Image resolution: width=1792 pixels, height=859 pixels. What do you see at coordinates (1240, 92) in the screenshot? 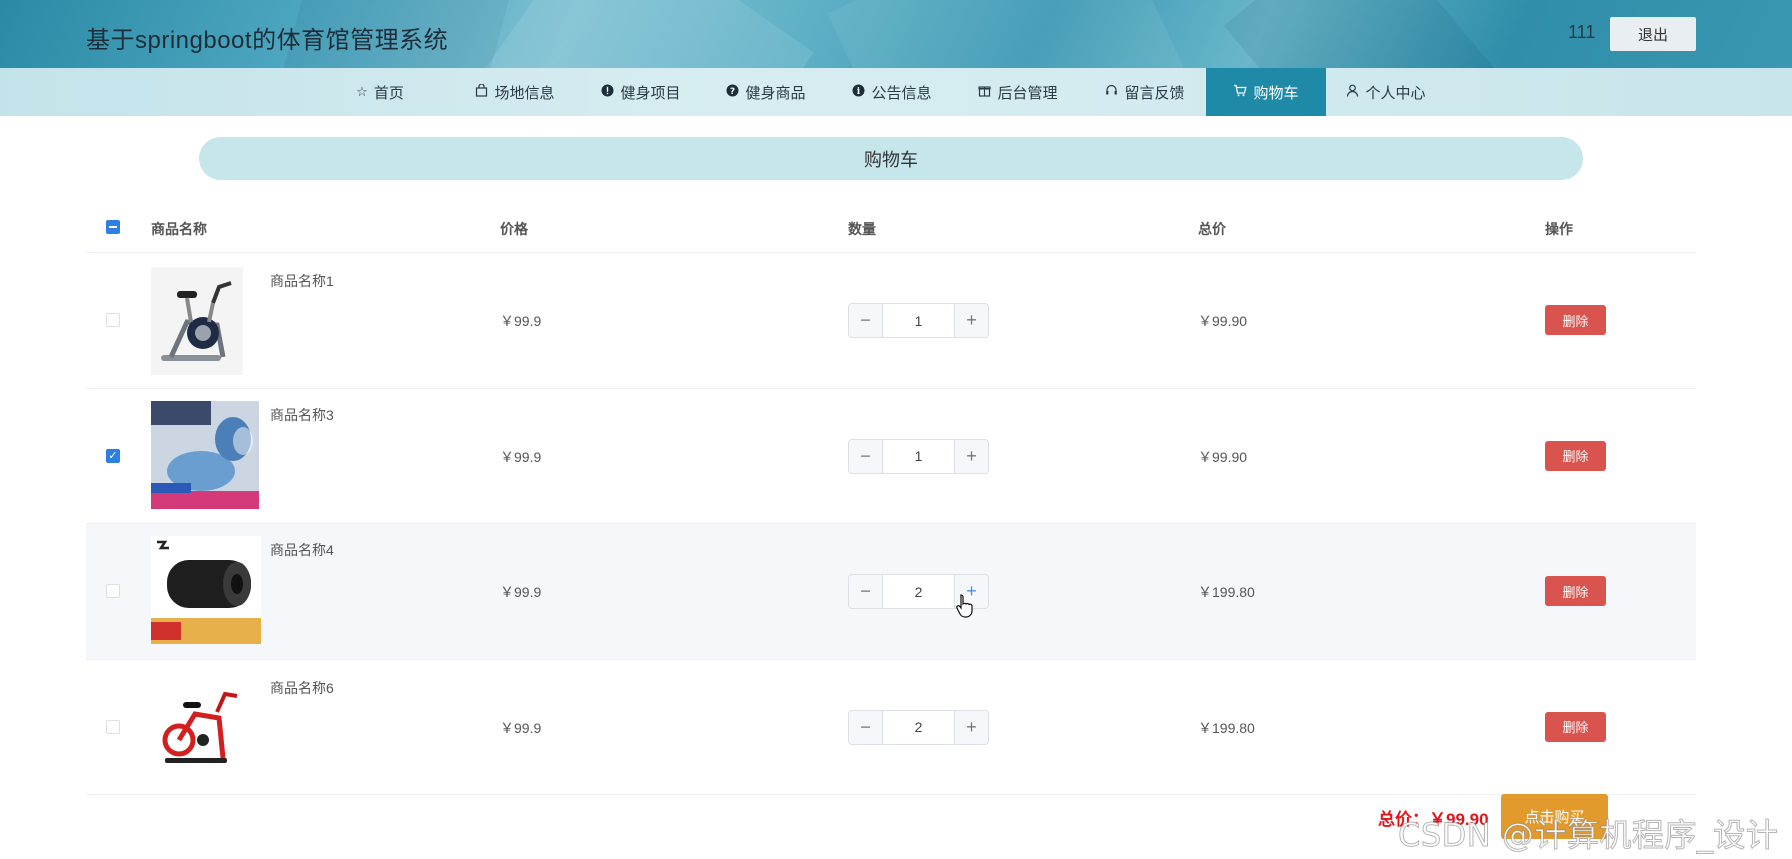
I see `cart-icon` at bounding box center [1240, 92].